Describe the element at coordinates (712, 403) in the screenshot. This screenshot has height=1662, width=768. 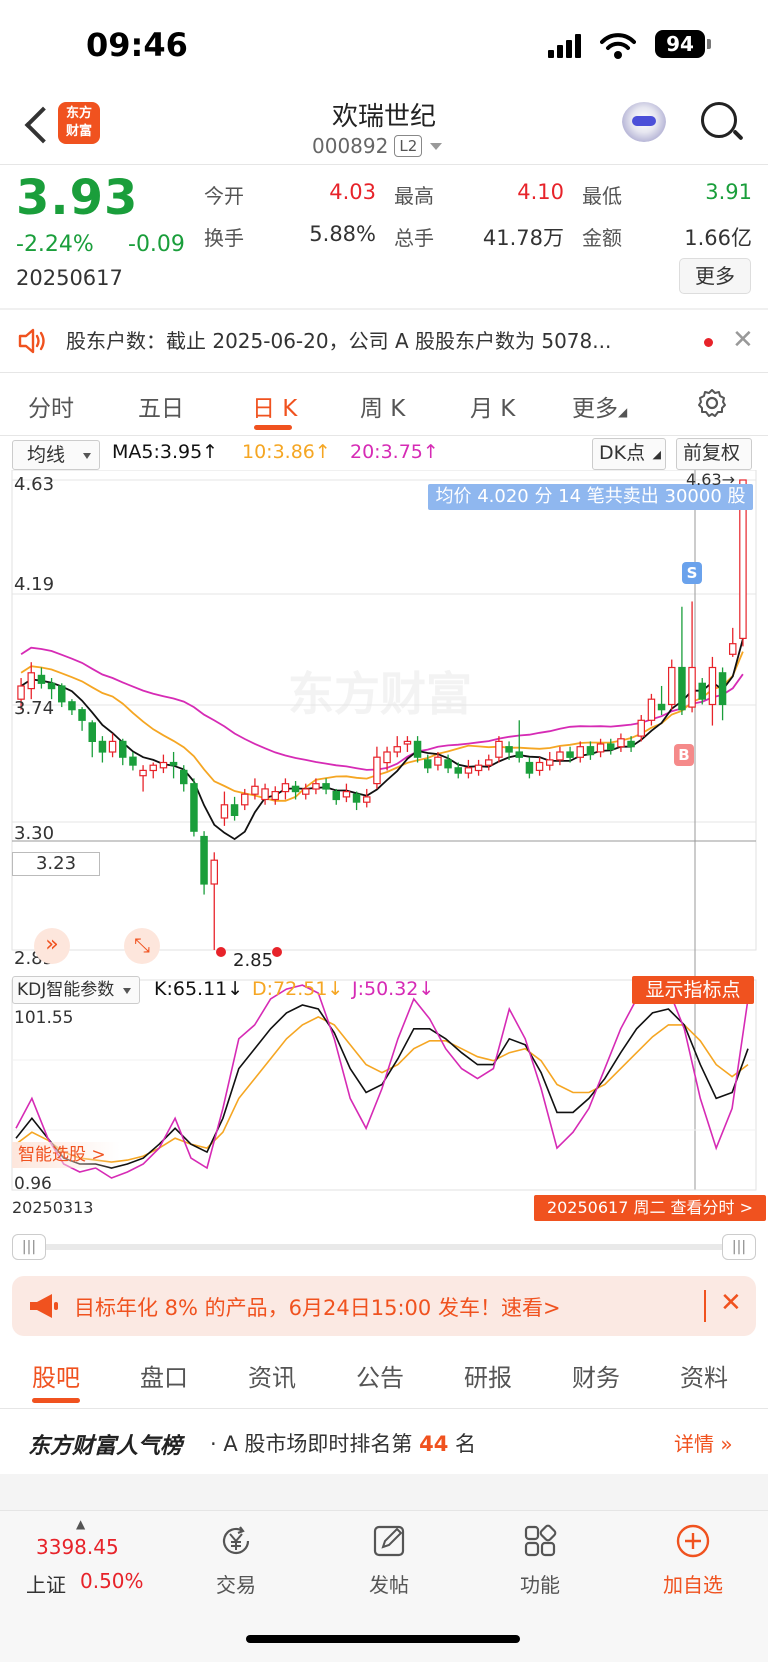
I see `settings-gear-icon` at that location.